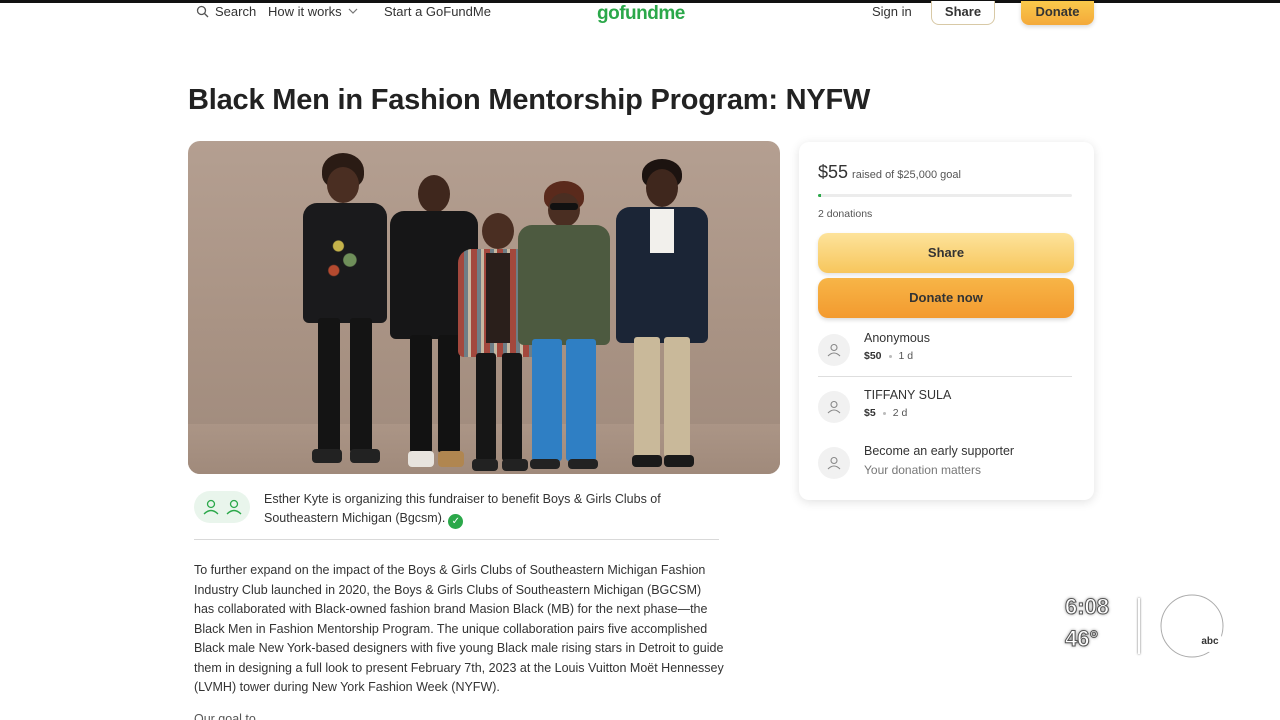 This screenshot has height=720, width=1280. I want to click on sign-in-link: Sign in, so click(892, 11).